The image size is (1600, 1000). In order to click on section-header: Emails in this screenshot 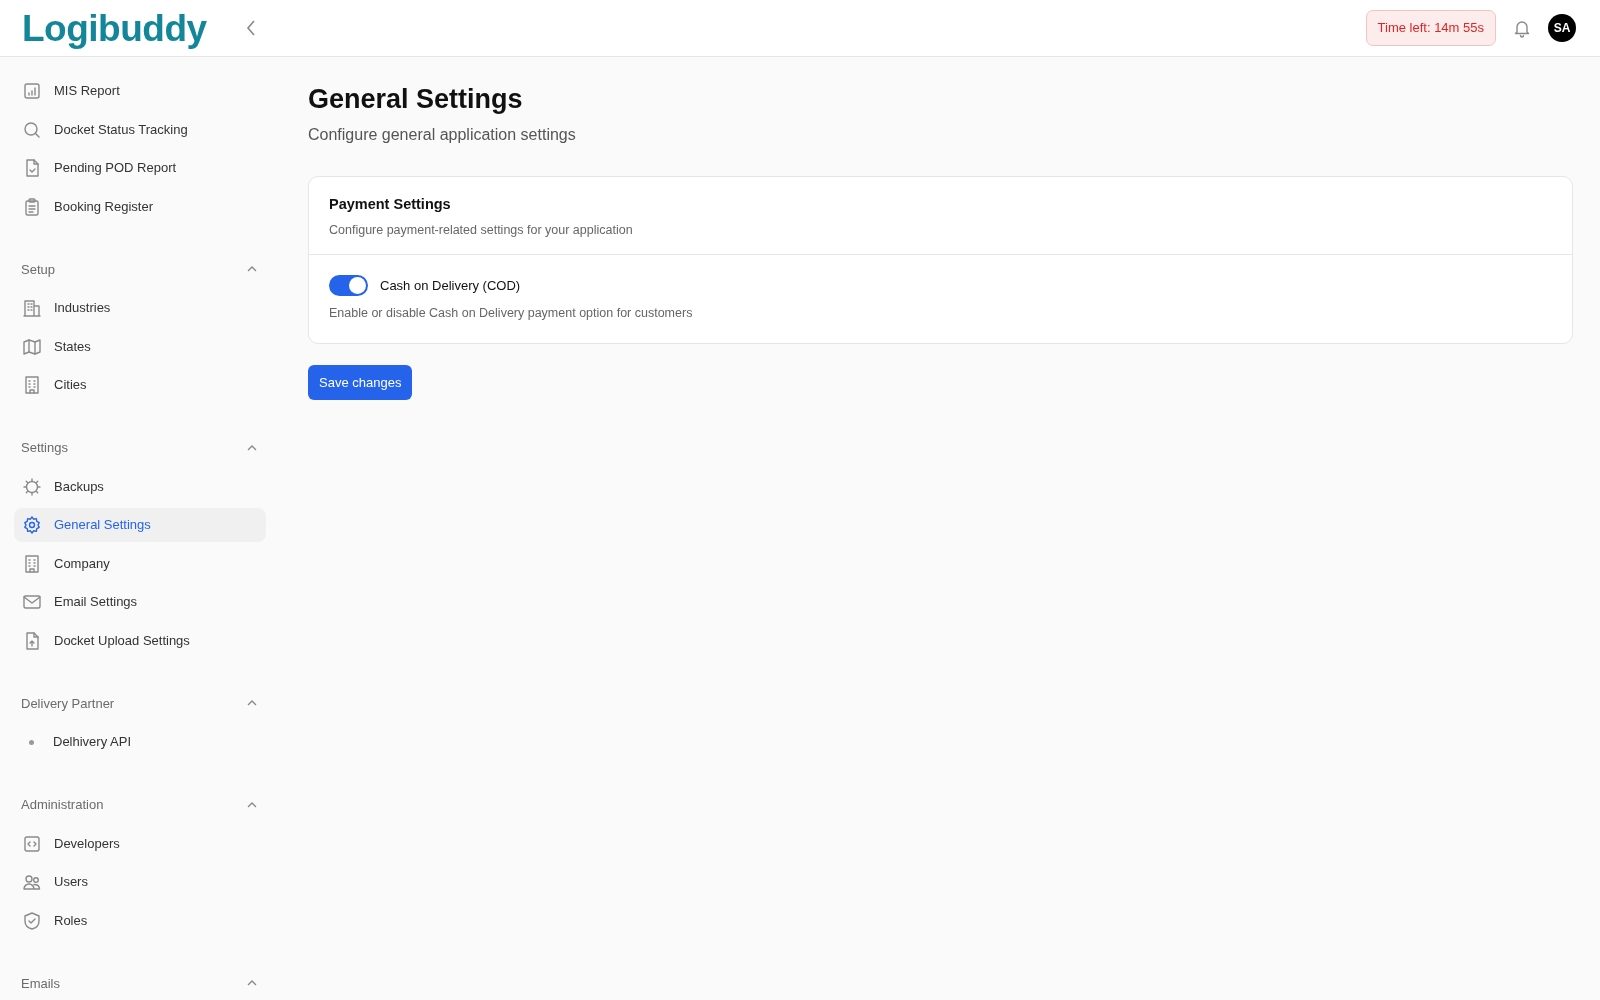, I will do `click(140, 983)`.